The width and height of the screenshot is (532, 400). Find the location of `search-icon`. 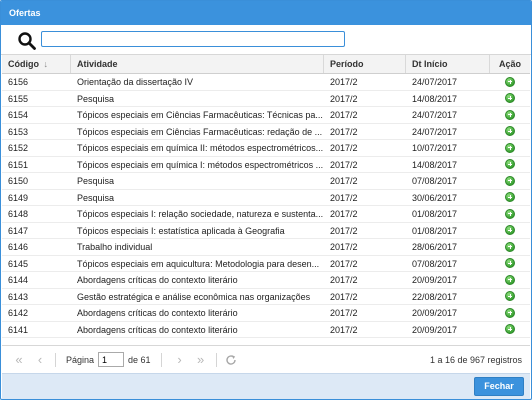

search-icon is located at coordinates (27, 41).